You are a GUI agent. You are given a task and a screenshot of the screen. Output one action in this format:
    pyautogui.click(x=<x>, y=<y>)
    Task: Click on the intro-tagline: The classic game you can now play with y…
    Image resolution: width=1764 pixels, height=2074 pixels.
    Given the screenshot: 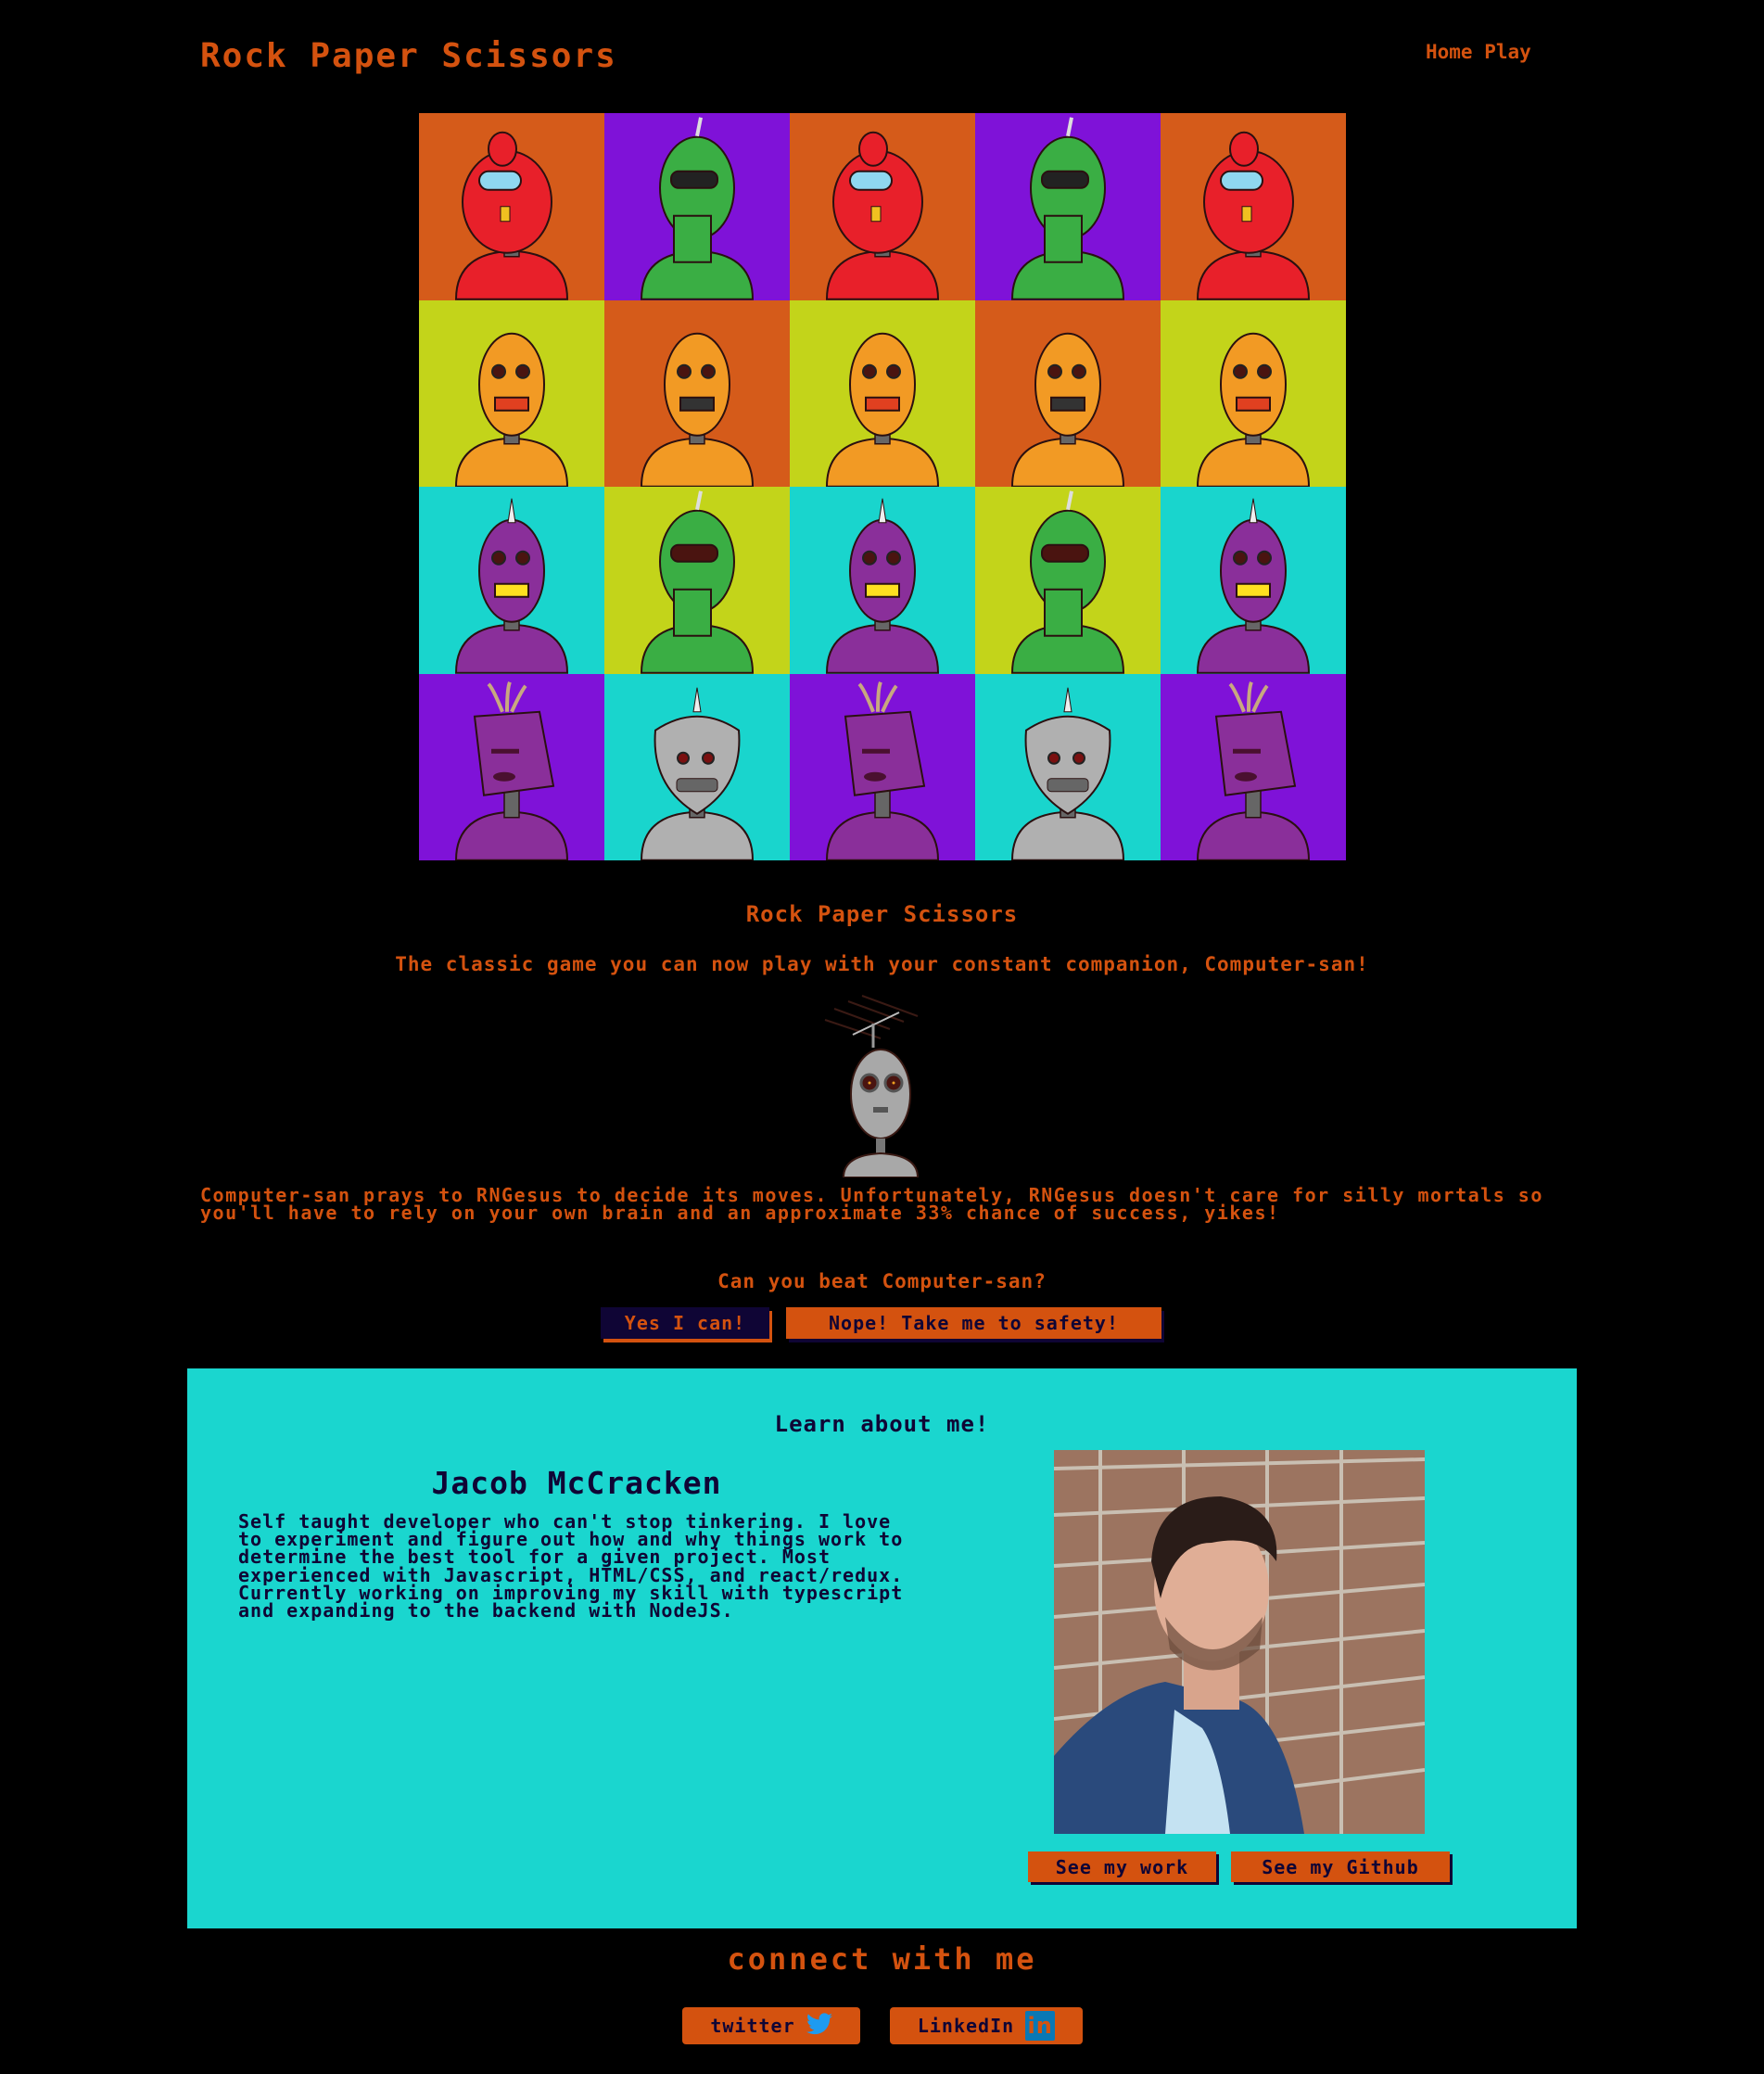 What is the action you would take?
    pyautogui.click(x=882, y=964)
    